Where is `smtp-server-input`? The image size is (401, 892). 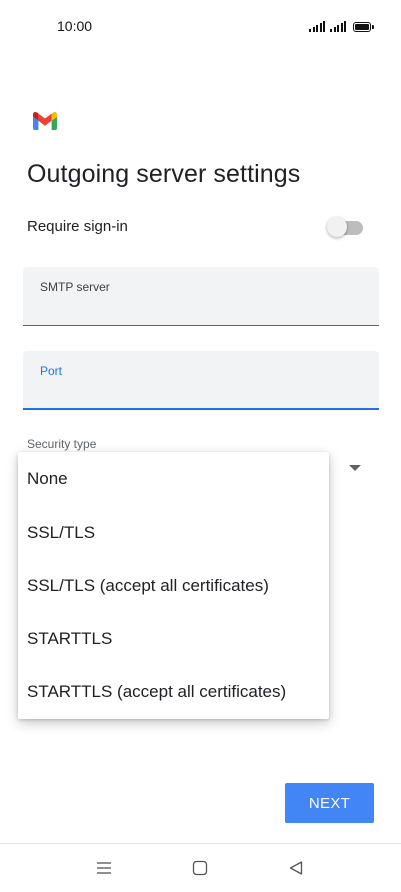
smtp-server-input is located at coordinates (199, 307).